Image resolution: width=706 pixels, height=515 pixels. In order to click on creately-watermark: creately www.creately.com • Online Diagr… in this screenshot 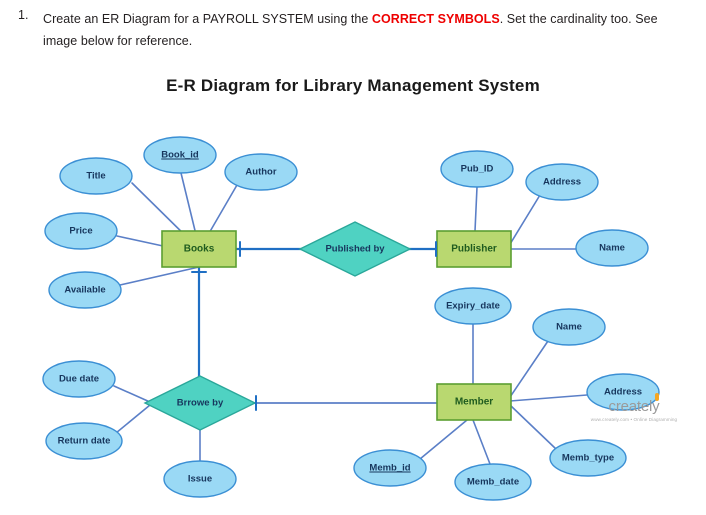, I will do `click(634, 407)`.